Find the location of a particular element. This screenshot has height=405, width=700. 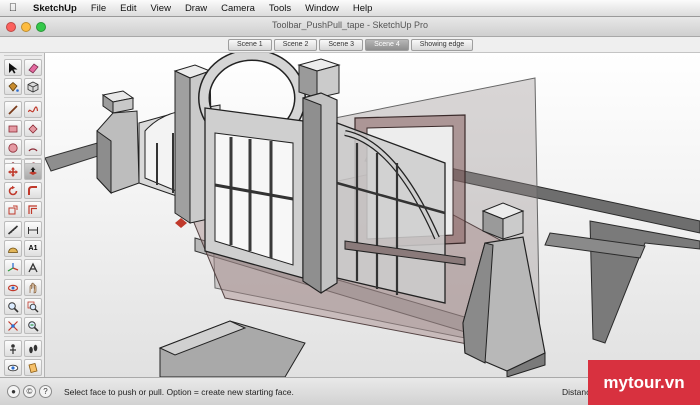

scene-tab-2: Scene 2 is located at coordinates (295, 45).